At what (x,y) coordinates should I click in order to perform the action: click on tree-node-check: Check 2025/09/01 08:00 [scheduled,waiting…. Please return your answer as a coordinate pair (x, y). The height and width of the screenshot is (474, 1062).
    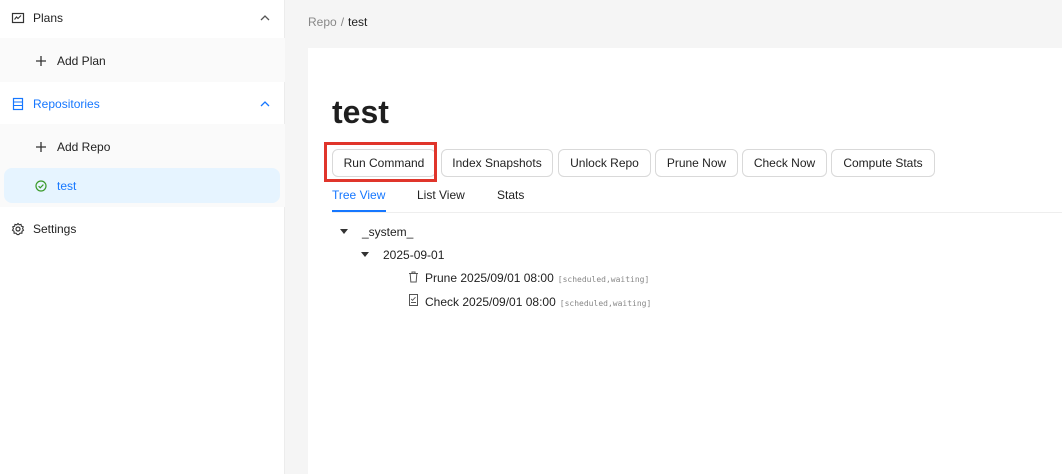
    Looking at the image, I should click on (538, 302).